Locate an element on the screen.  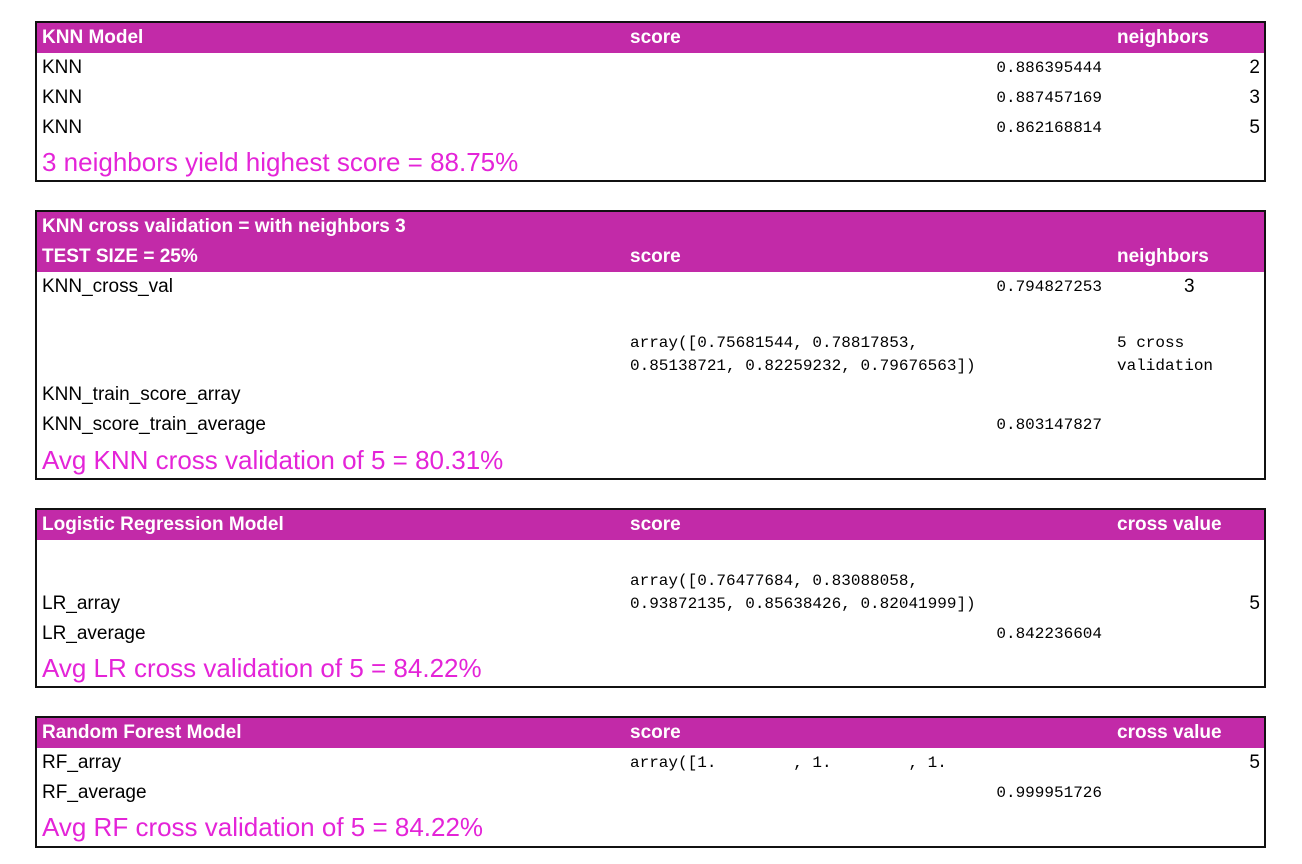
table-row: LR_array 5 is located at coordinates (650, 604).